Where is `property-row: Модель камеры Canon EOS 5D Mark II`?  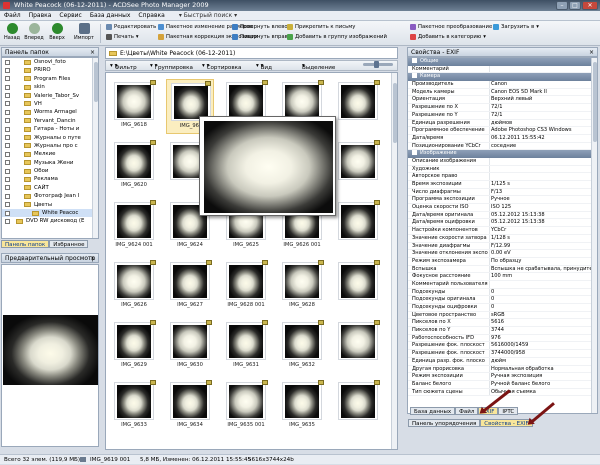 property-row: Модель камеры Canon EOS 5D Mark II is located at coordinates (502, 92).